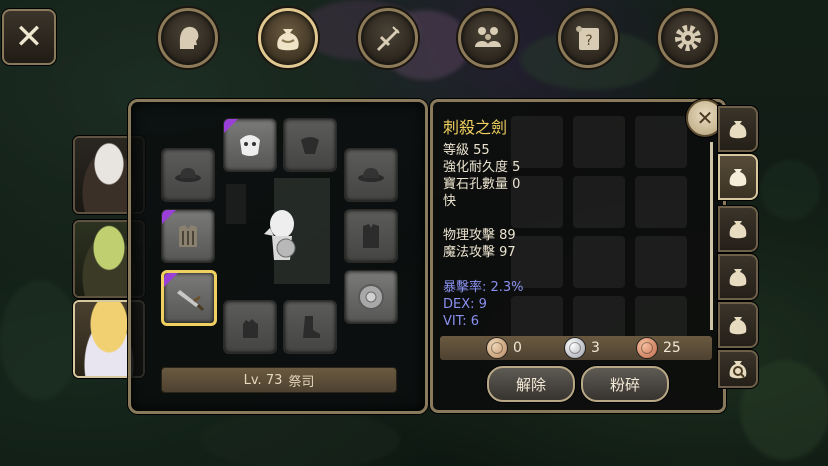 This screenshot has width=828, height=466. What do you see at coordinates (450, 201) in the screenshot?
I see `stat-speed: 快` at bounding box center [450, 201].